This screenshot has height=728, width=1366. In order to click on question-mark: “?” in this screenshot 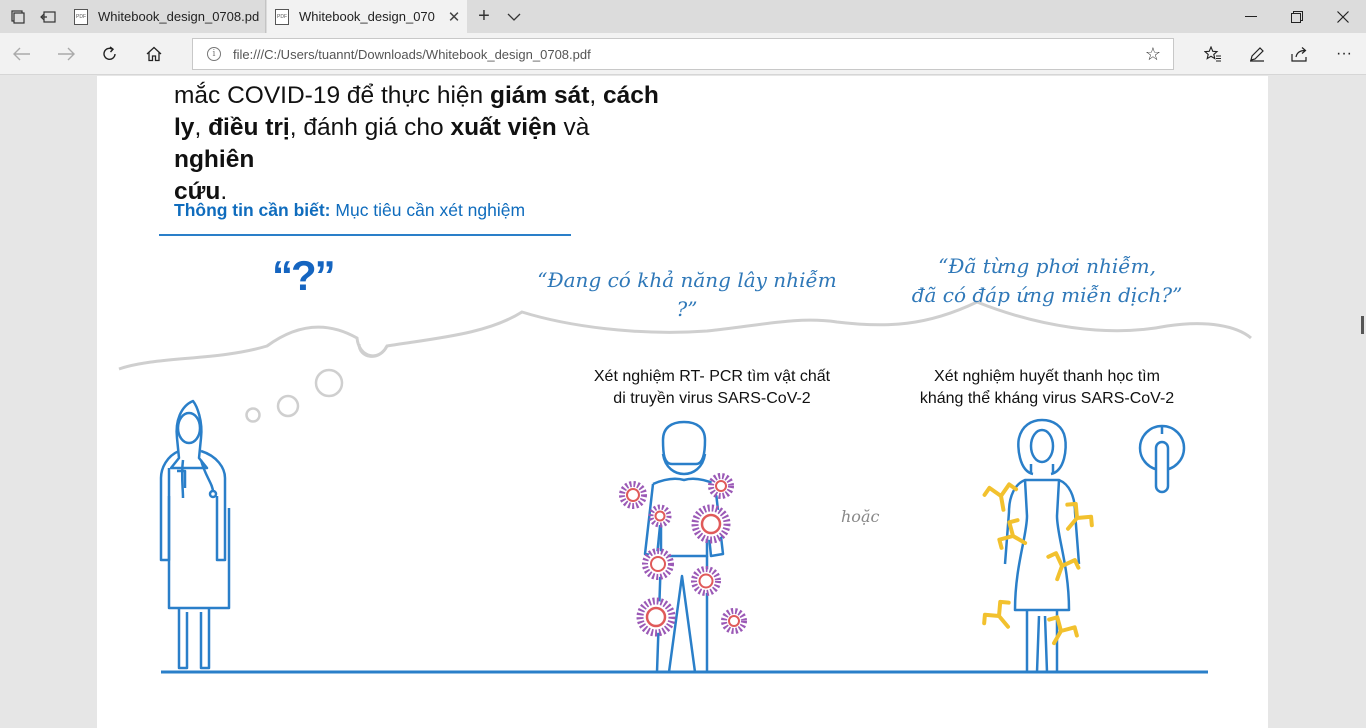, I will do `click(304, 275)`.